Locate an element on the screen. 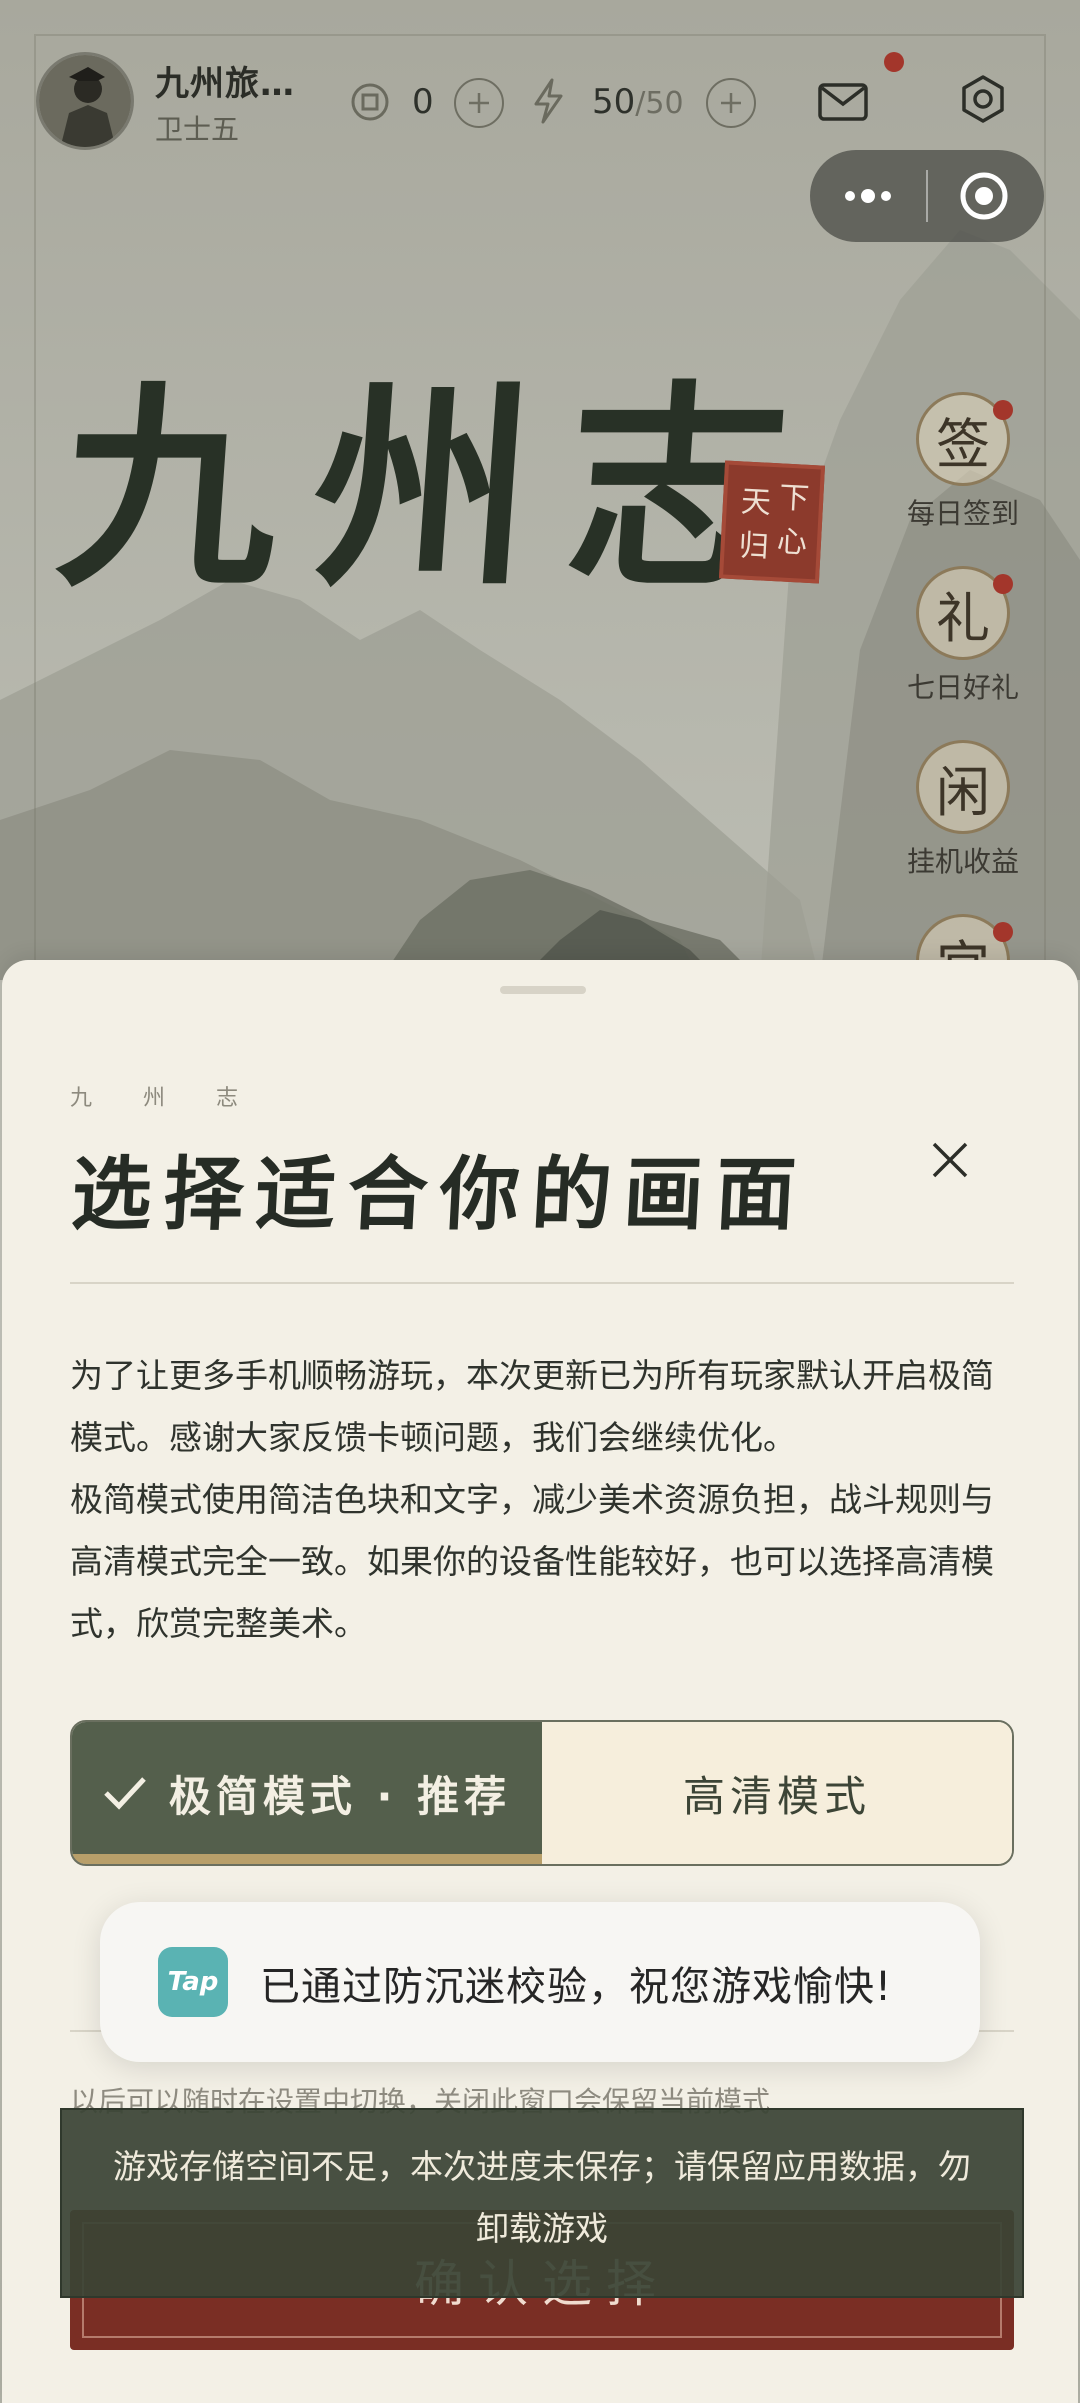 Image resolution: width=1080 pixels, height=2403 pixels. selected-underline is located at coordinates (307, 1859).